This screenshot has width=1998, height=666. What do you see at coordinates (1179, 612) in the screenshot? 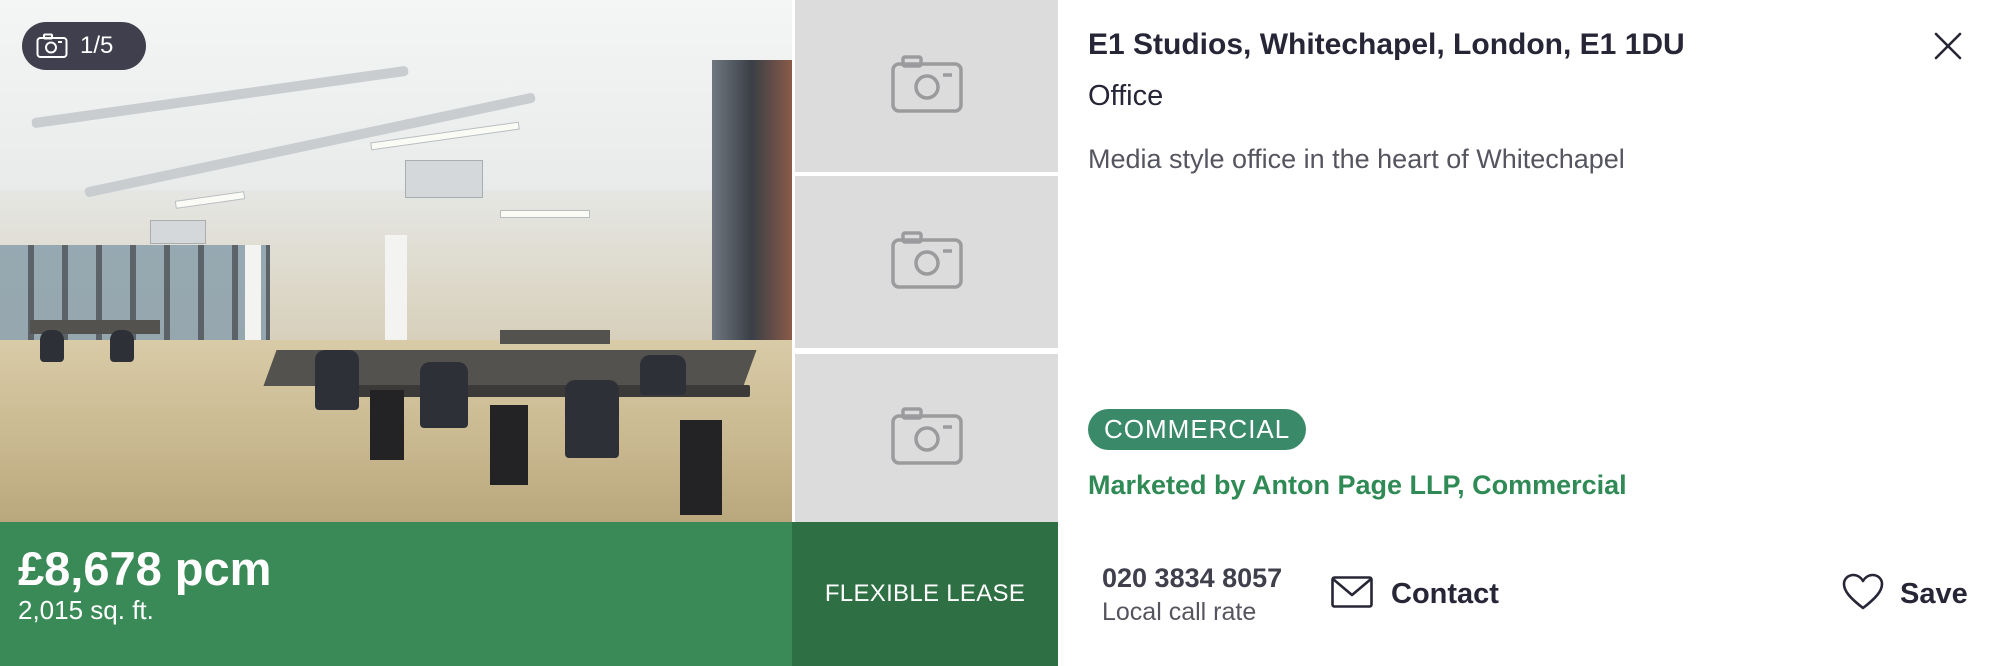
I see `call-rate-note: Local call rate` at bounding box center [1179, 612].